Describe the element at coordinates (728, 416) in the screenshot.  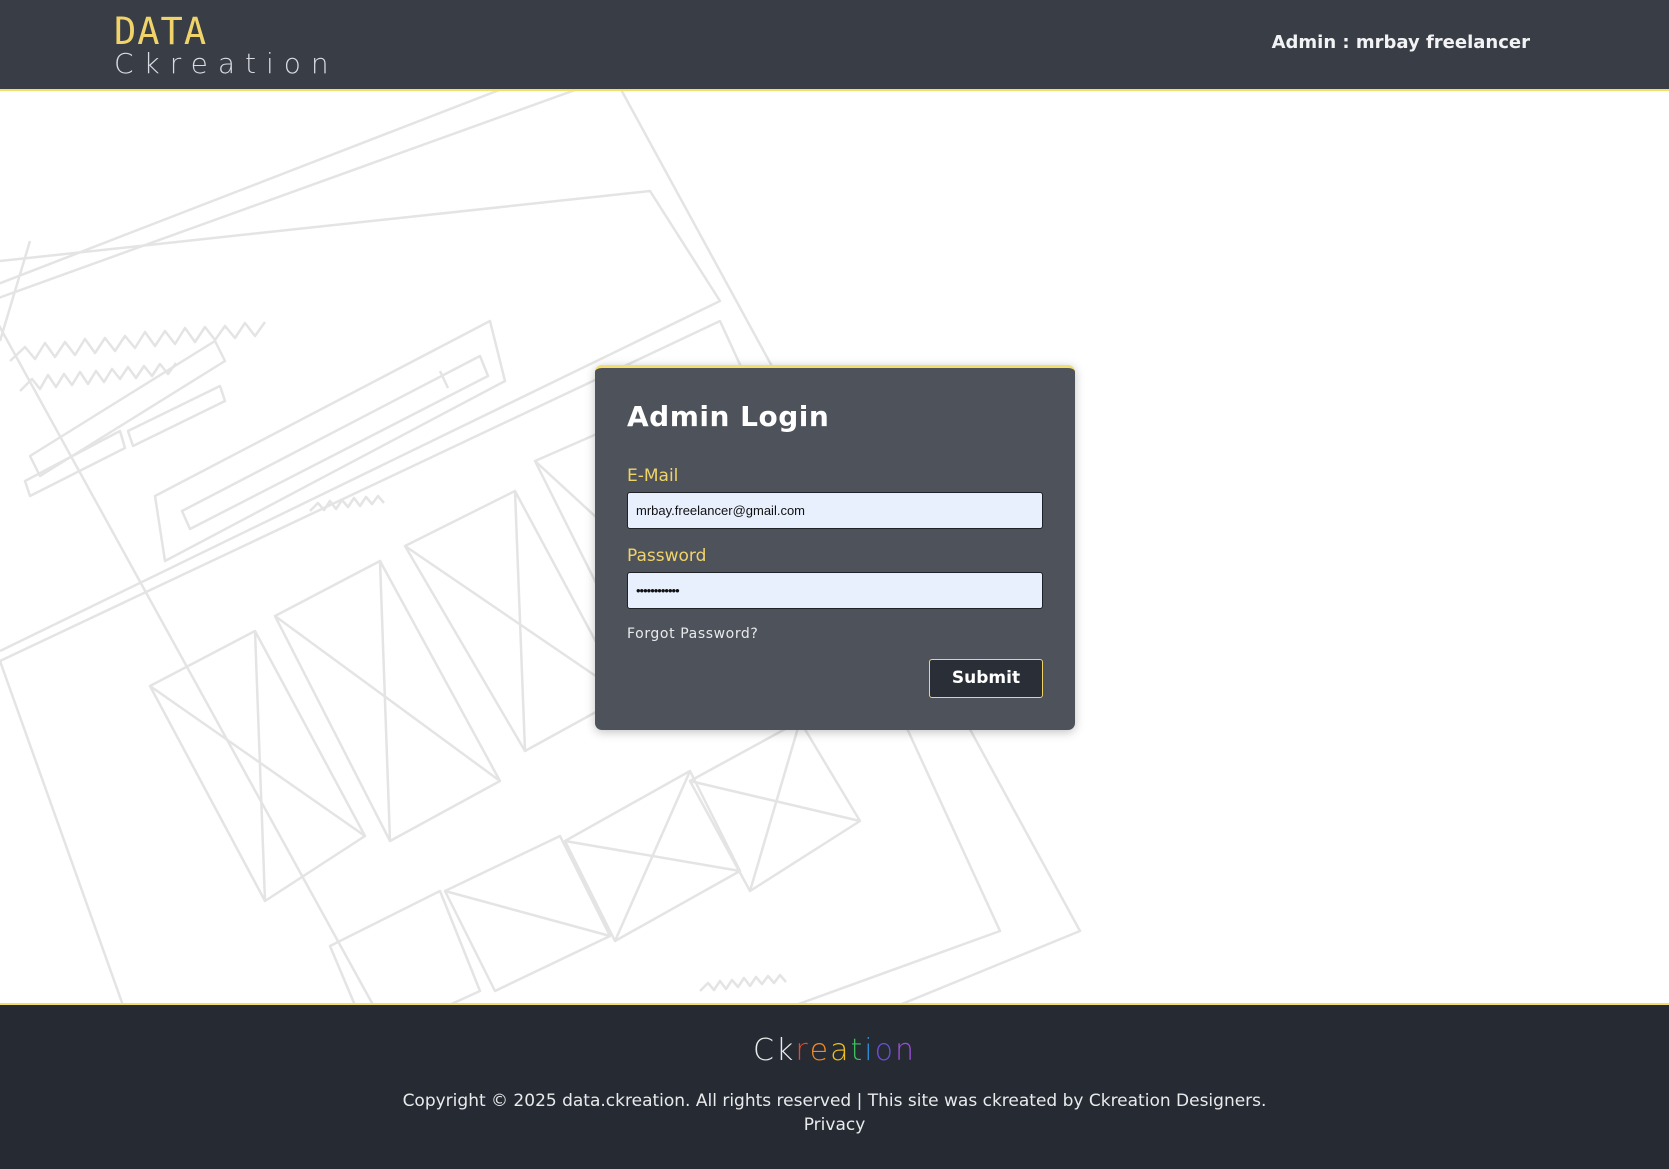
I see `login-title: Admin Login` at that location.